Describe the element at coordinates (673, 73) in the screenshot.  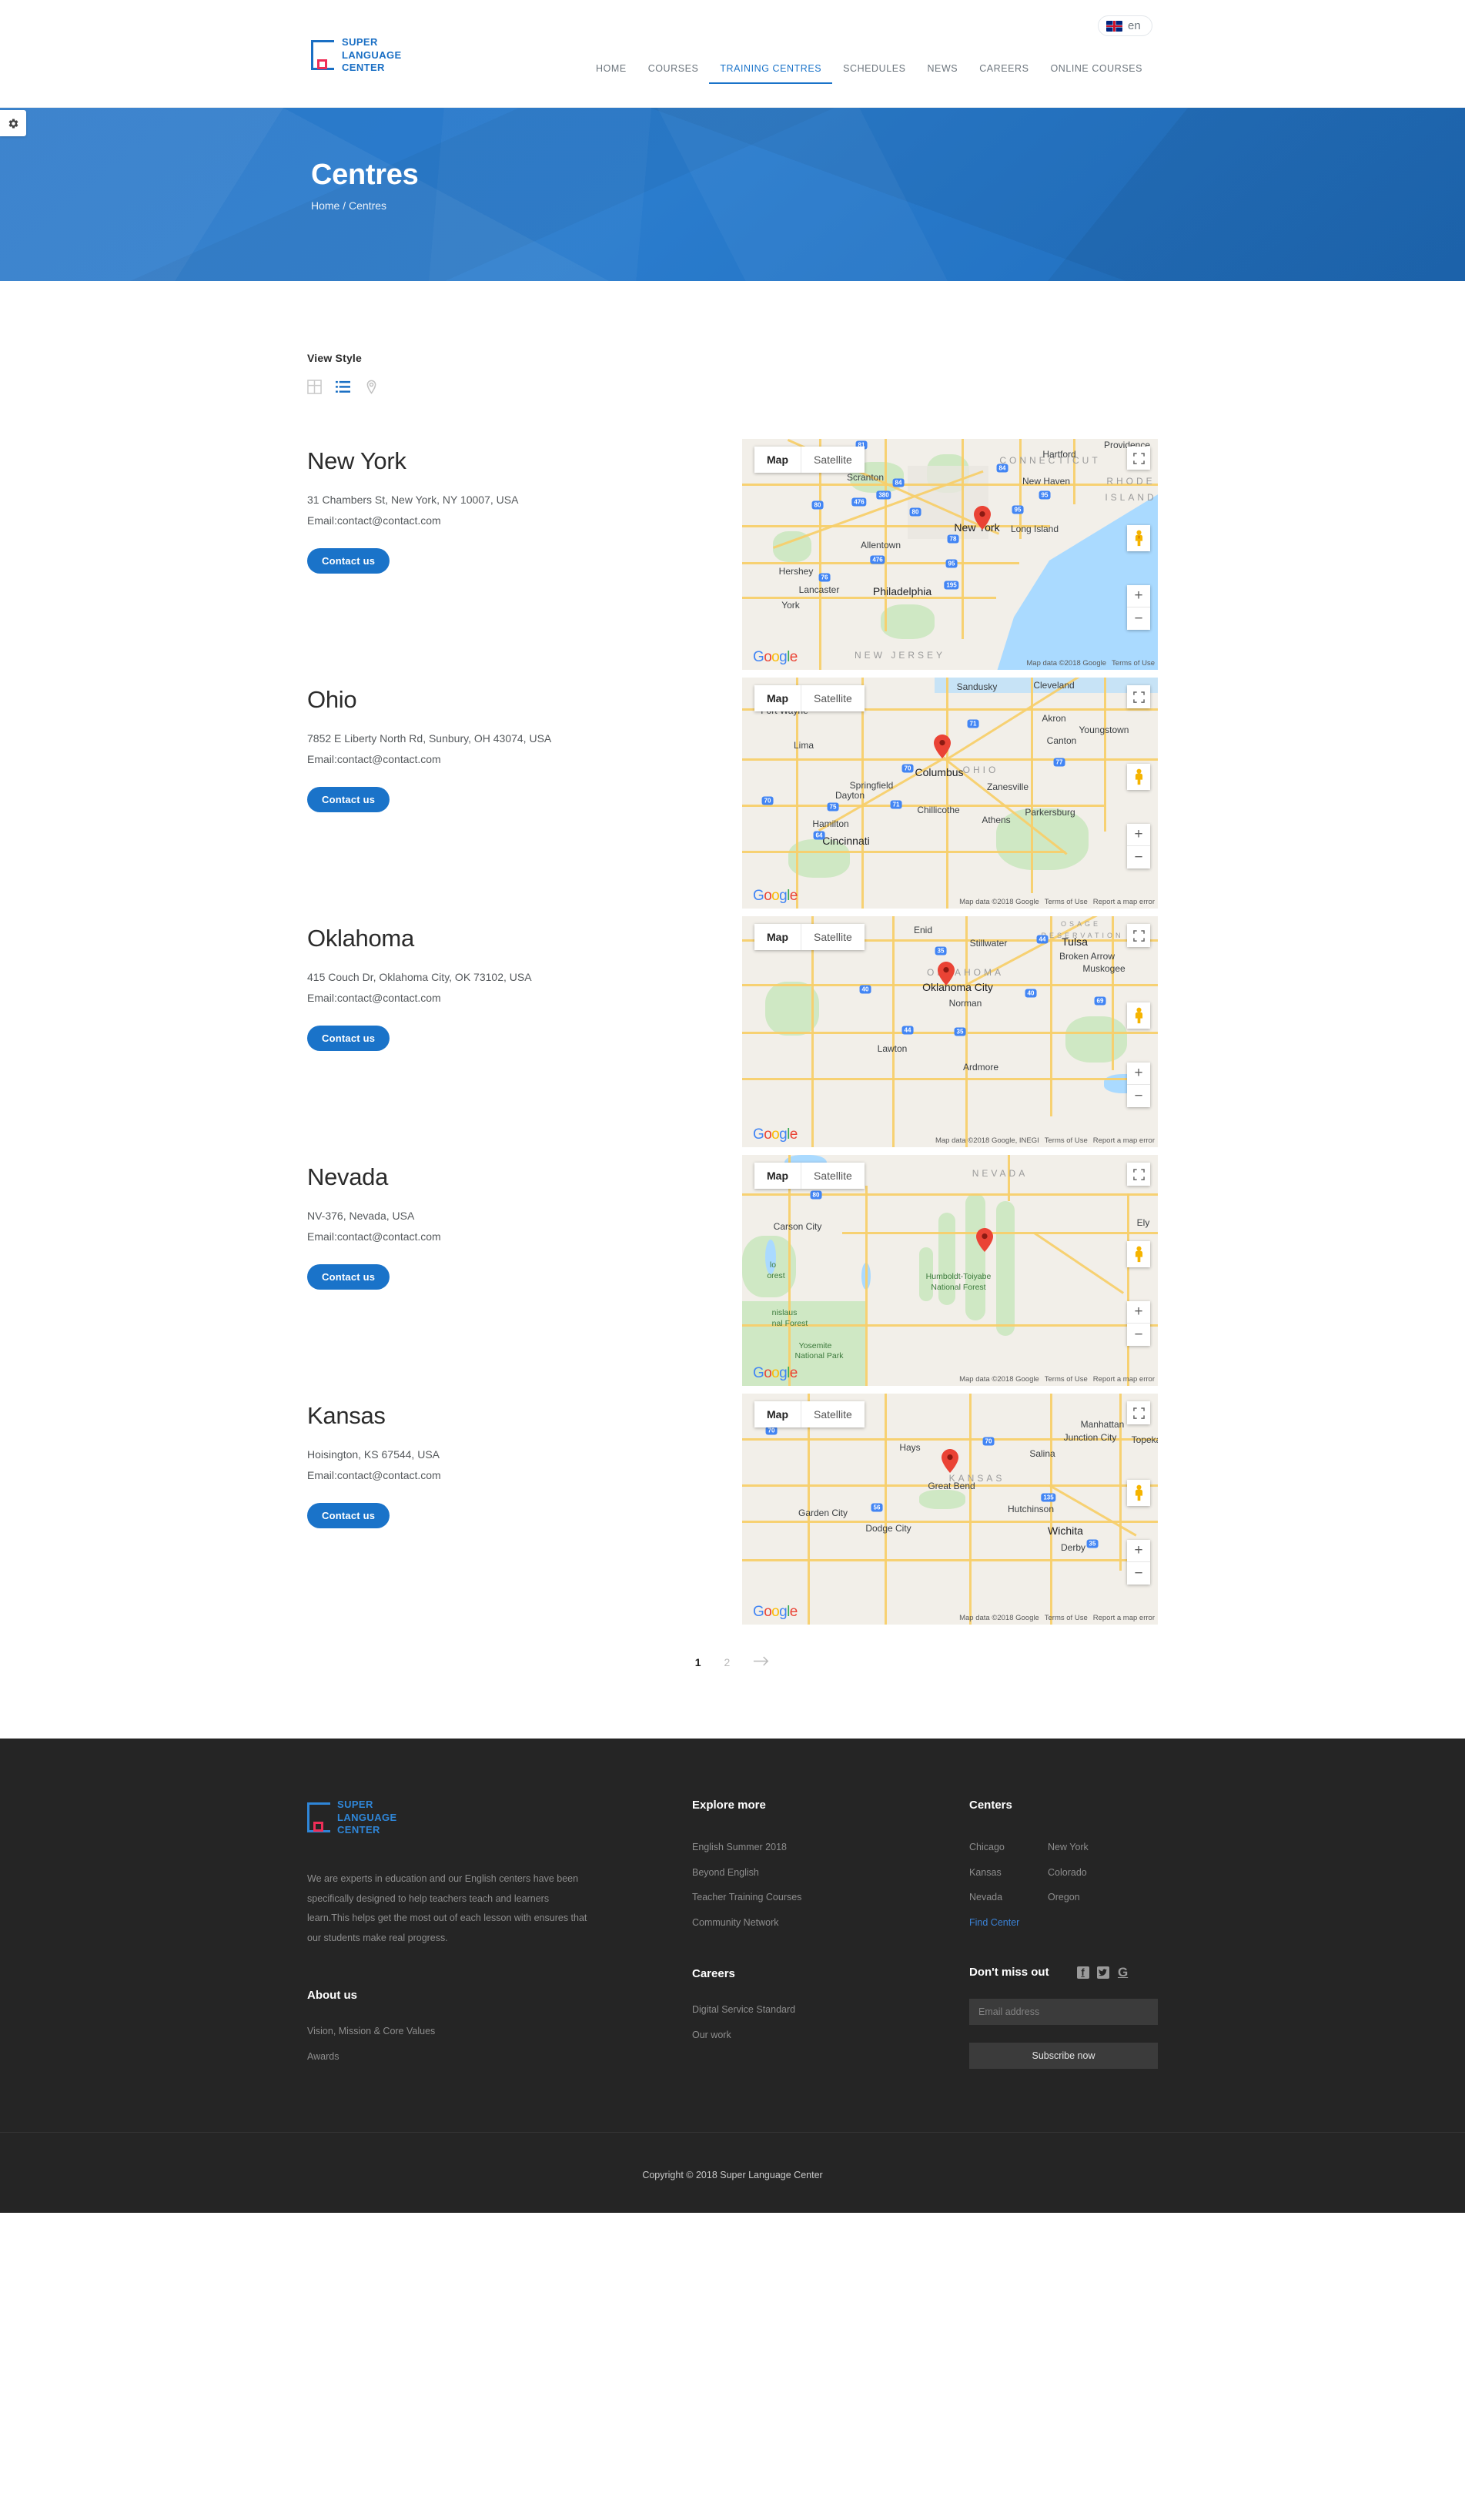
I see `nav-item-courses: COURSES` at that location.